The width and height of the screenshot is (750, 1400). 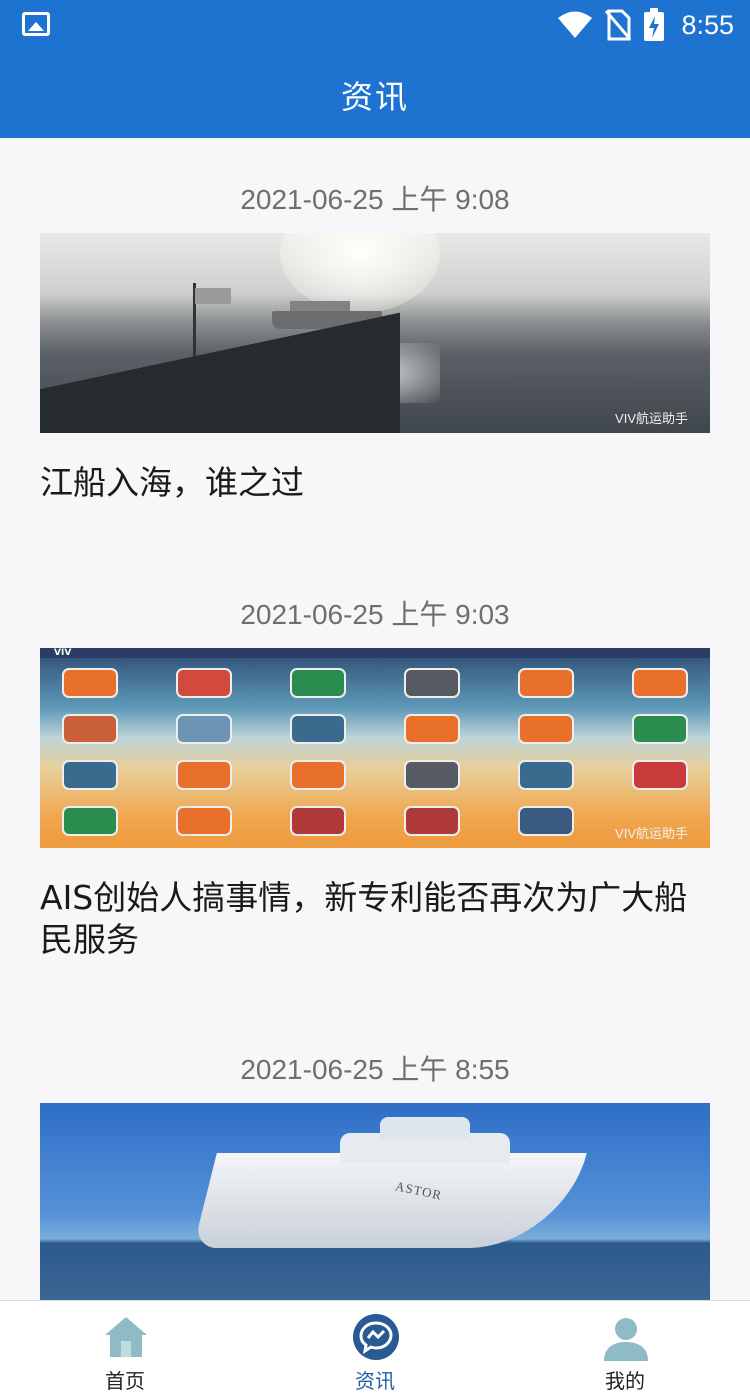 I want to click on tab-news: 资讯, so click(x=375, y=1350).